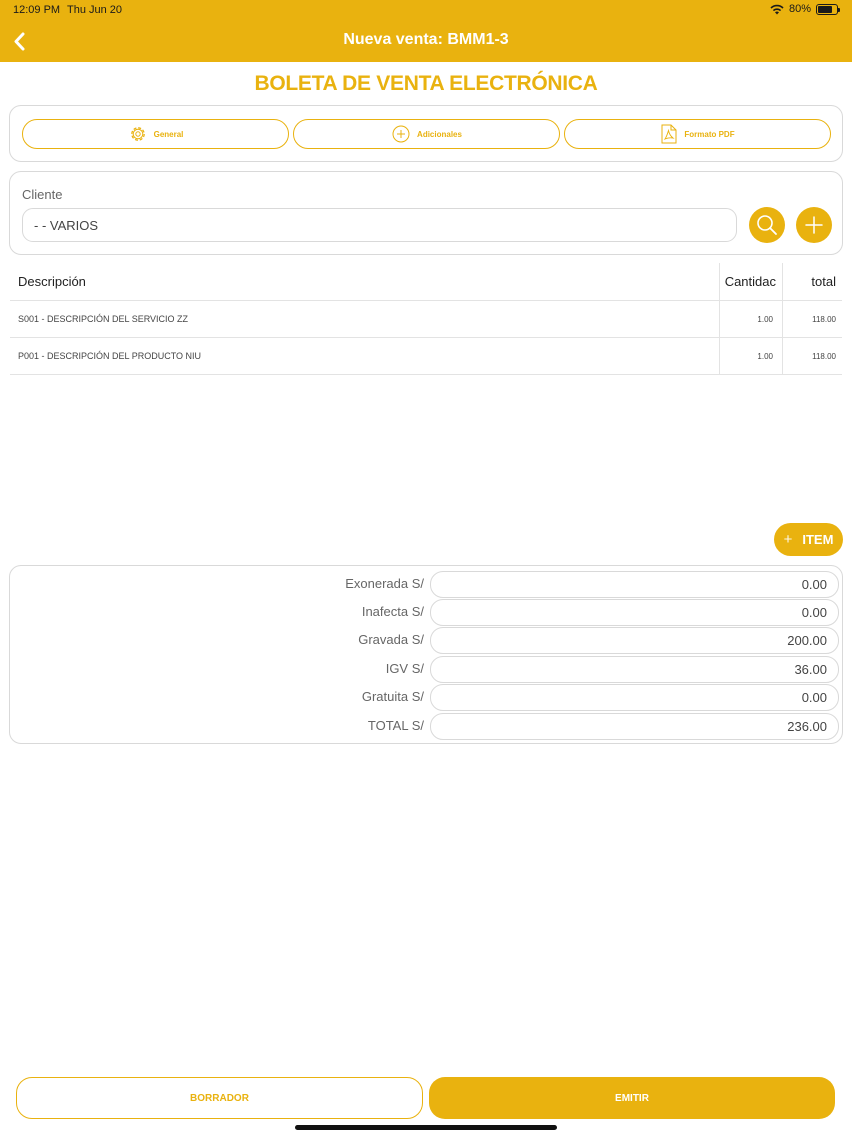 The height and width of the screenshot is (1136, 852). What do you see at coordinates (750, 281) in the screenshot?
I see `header-quantity: Cantidac` at bounding box center [750, 281].